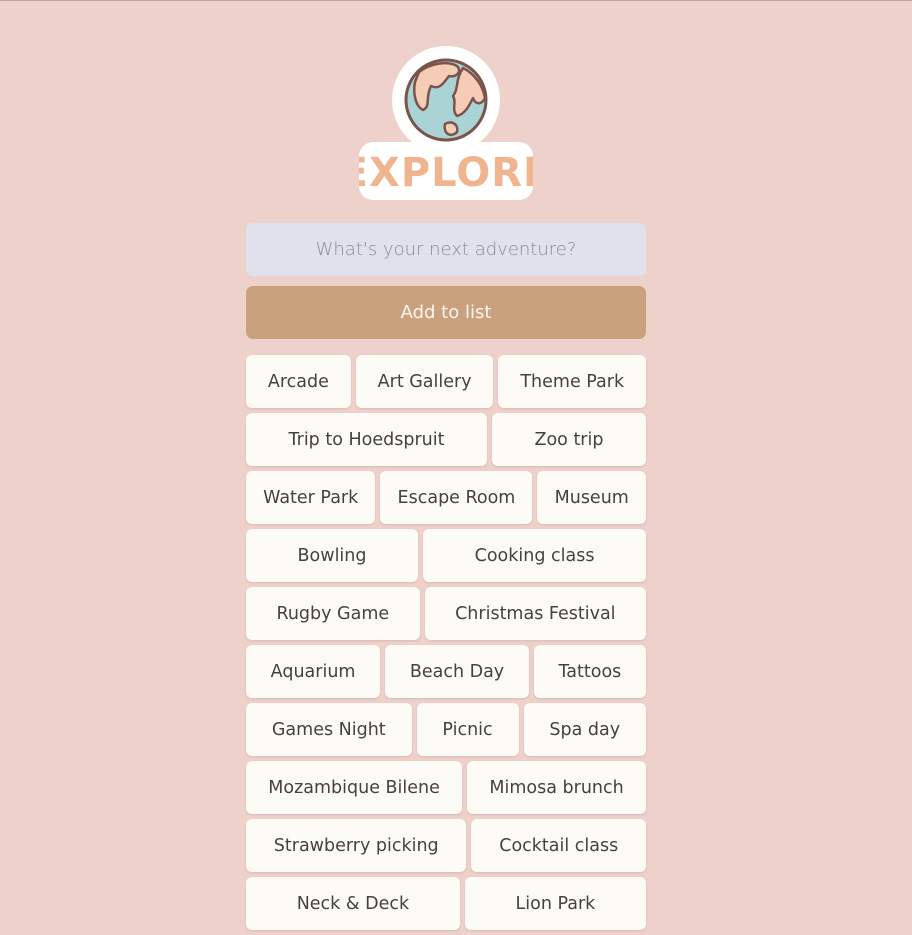 The width and height of the screenshot is (912, 935). I want to click on explore-logo: EXPLORE, so click(446, 123).